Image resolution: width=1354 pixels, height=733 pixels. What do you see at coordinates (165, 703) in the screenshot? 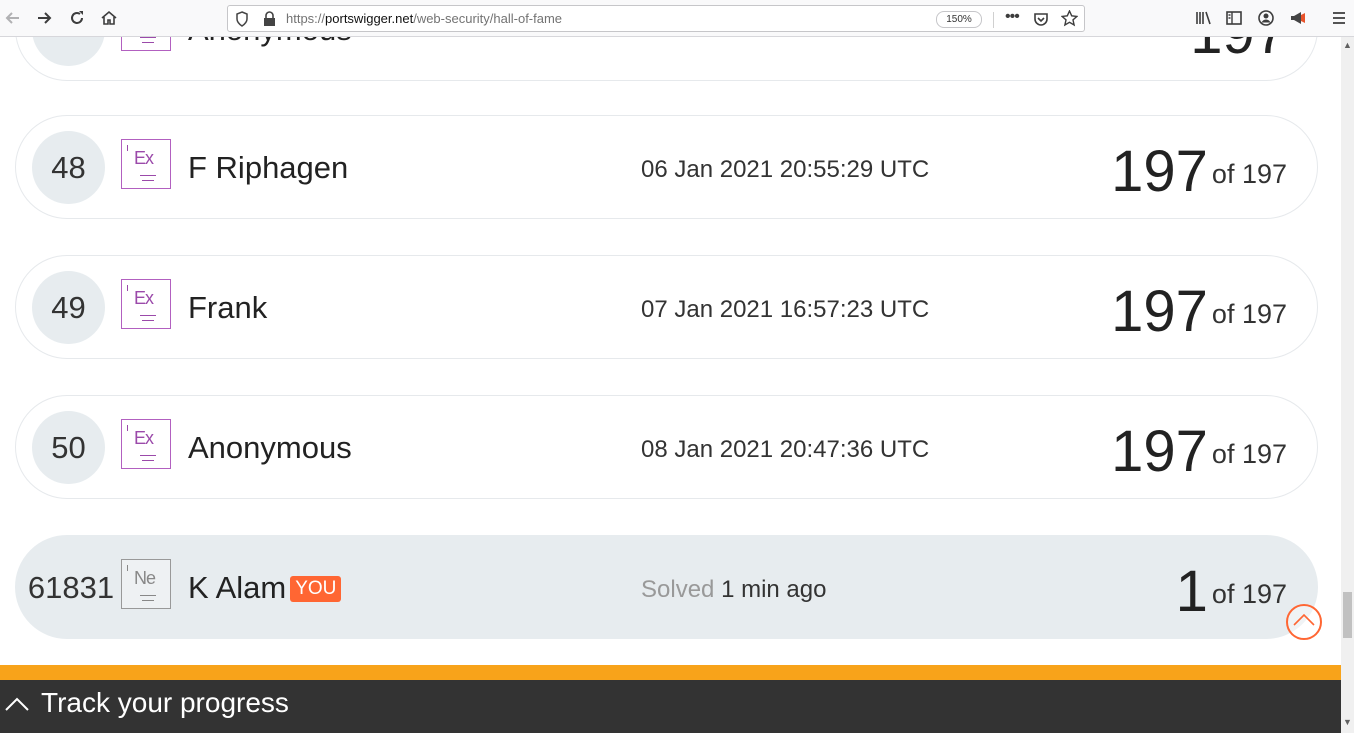
I see `track-progress-title: Track your progress` at bounding box center [165, 703].